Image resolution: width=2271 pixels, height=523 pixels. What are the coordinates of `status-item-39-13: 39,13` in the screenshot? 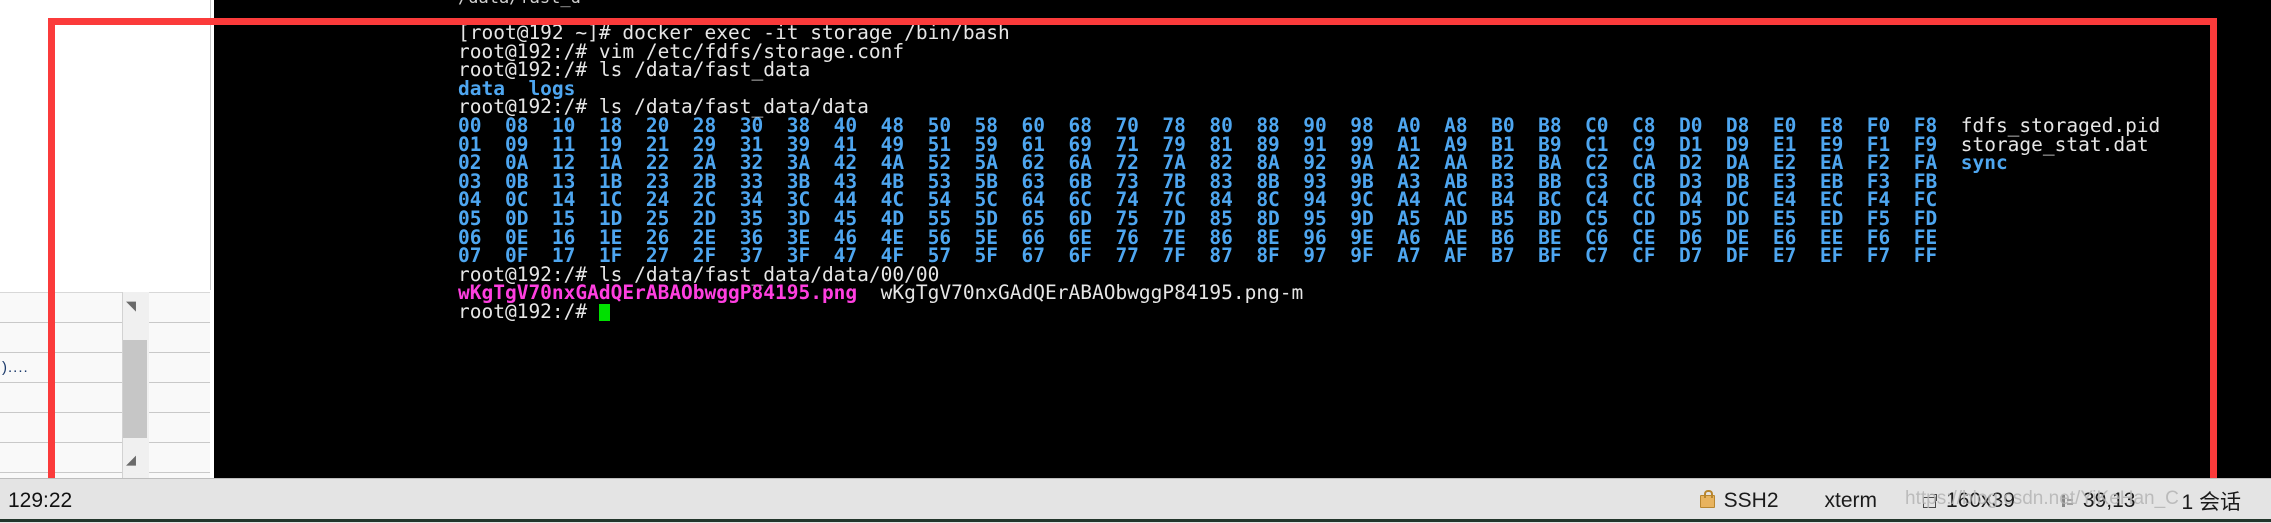 It's located at (2098, 501).